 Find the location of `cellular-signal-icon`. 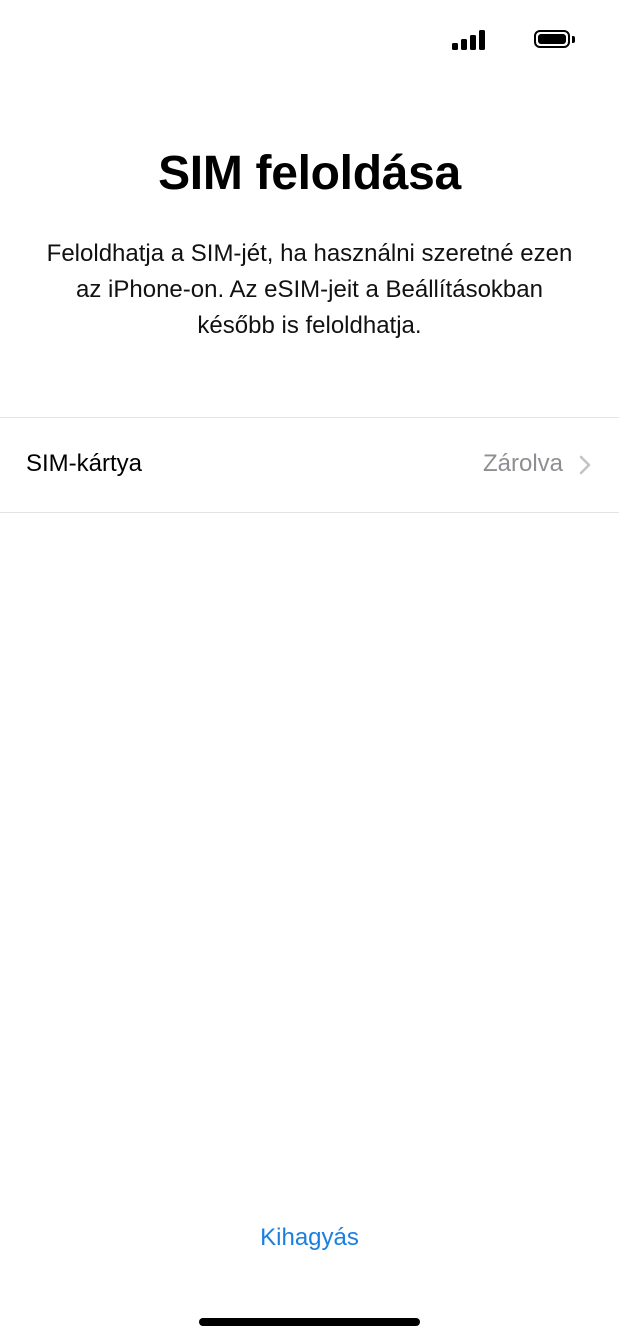

cellular-signal-icon is located at coordinates (469, 40).